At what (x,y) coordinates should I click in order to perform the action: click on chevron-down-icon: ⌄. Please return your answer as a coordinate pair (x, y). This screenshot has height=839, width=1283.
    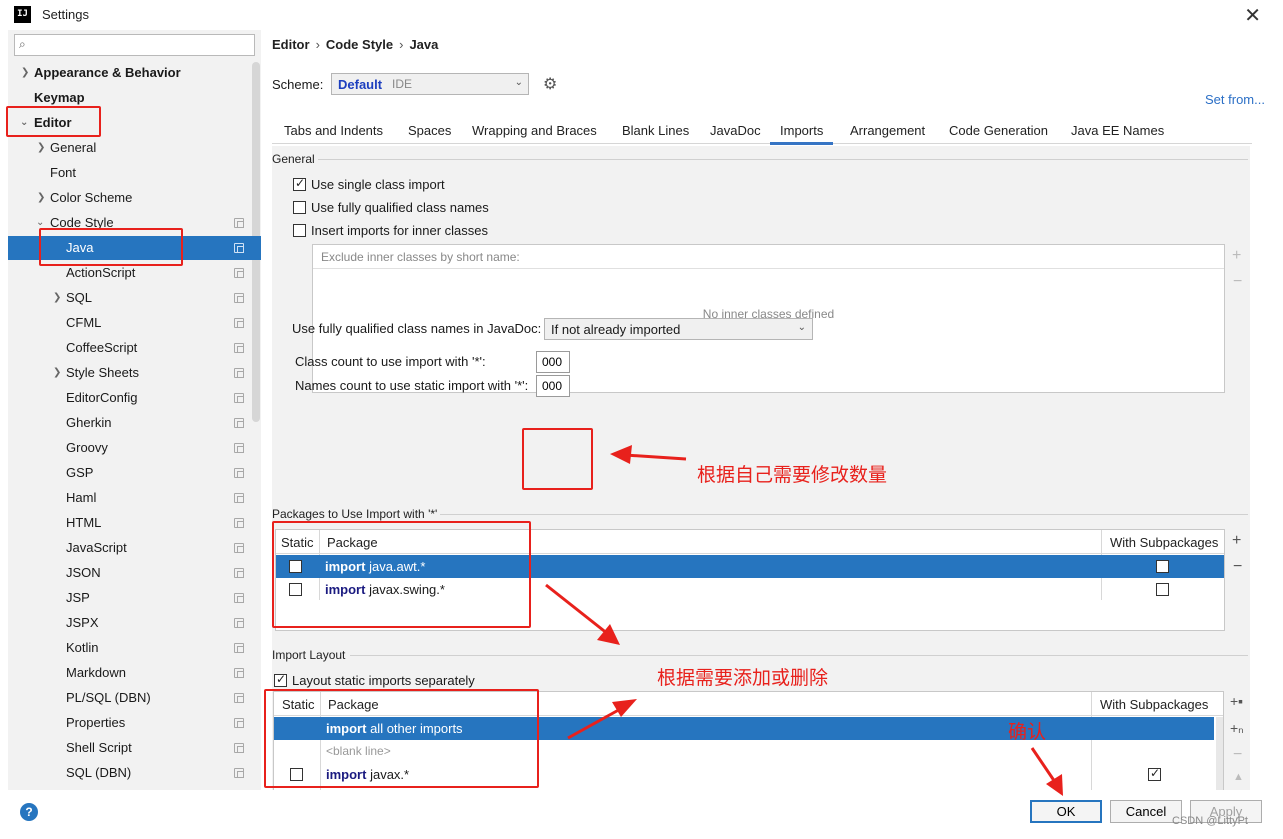
    Looking at the image, I should click on (40, 222).